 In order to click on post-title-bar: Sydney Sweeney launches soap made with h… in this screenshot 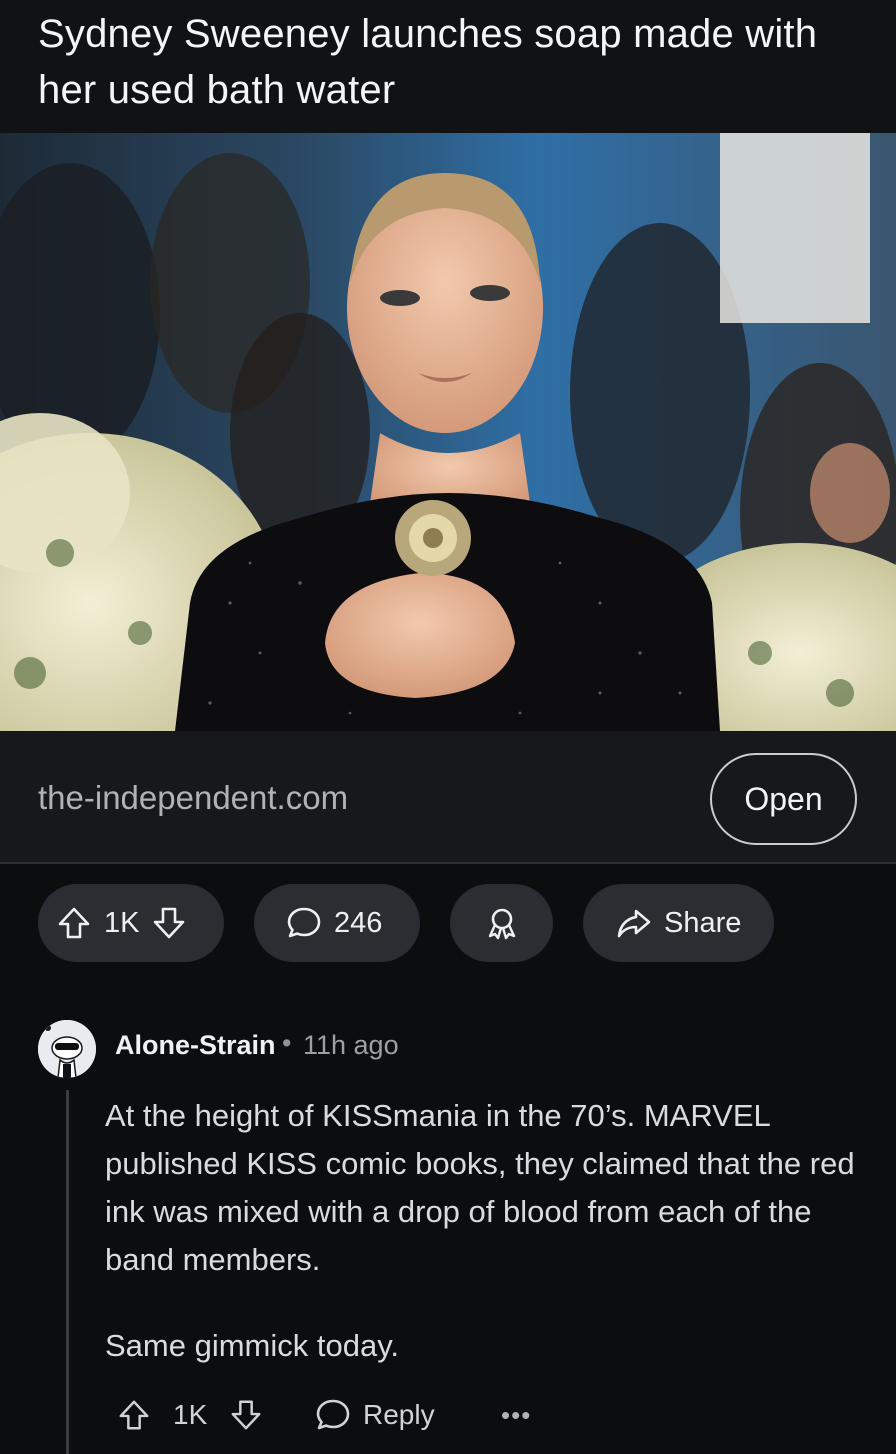, I will do `click(448, 66)`.